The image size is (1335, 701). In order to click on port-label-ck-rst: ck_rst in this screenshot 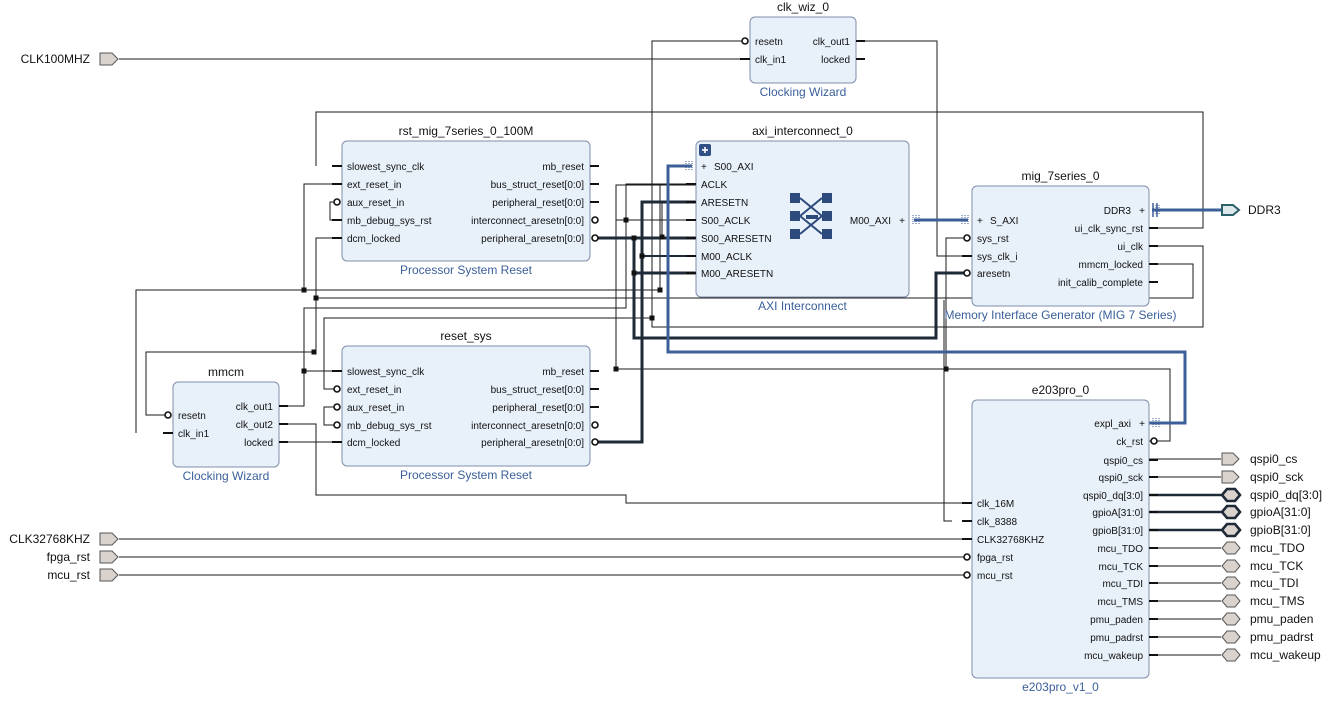, I will do `click(1129, 442)`.